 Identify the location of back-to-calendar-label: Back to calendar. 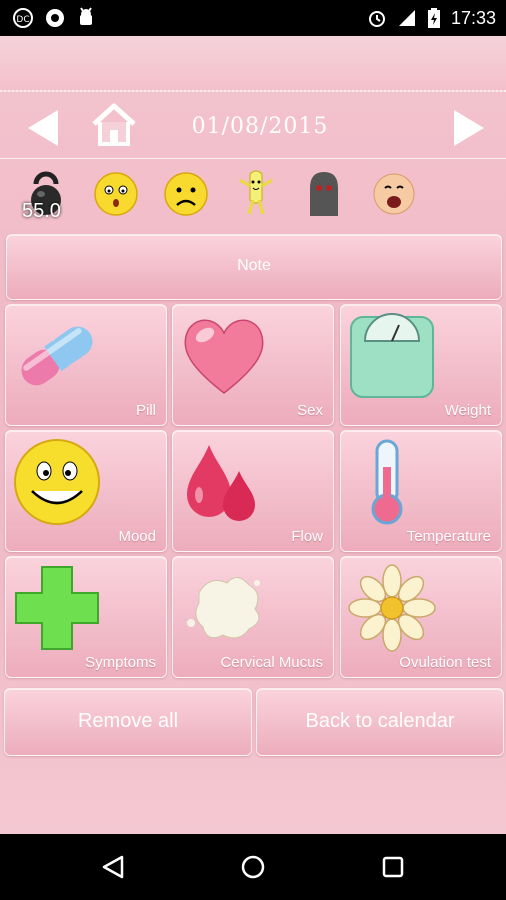
(380, 721).